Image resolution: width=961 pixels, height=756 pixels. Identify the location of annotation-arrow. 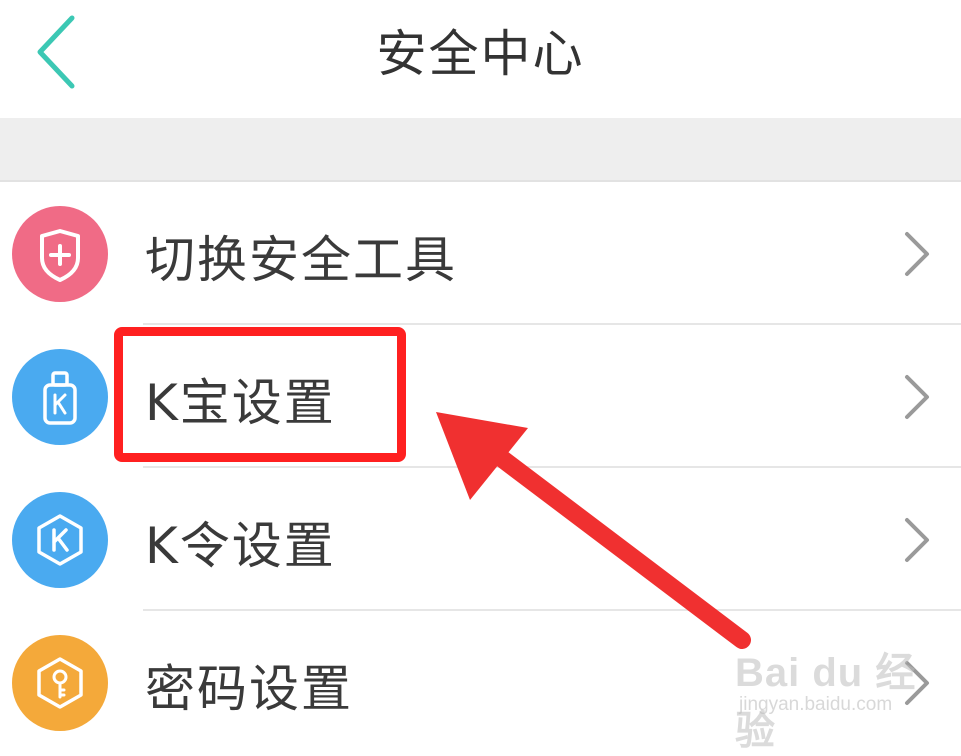
(593, 530).